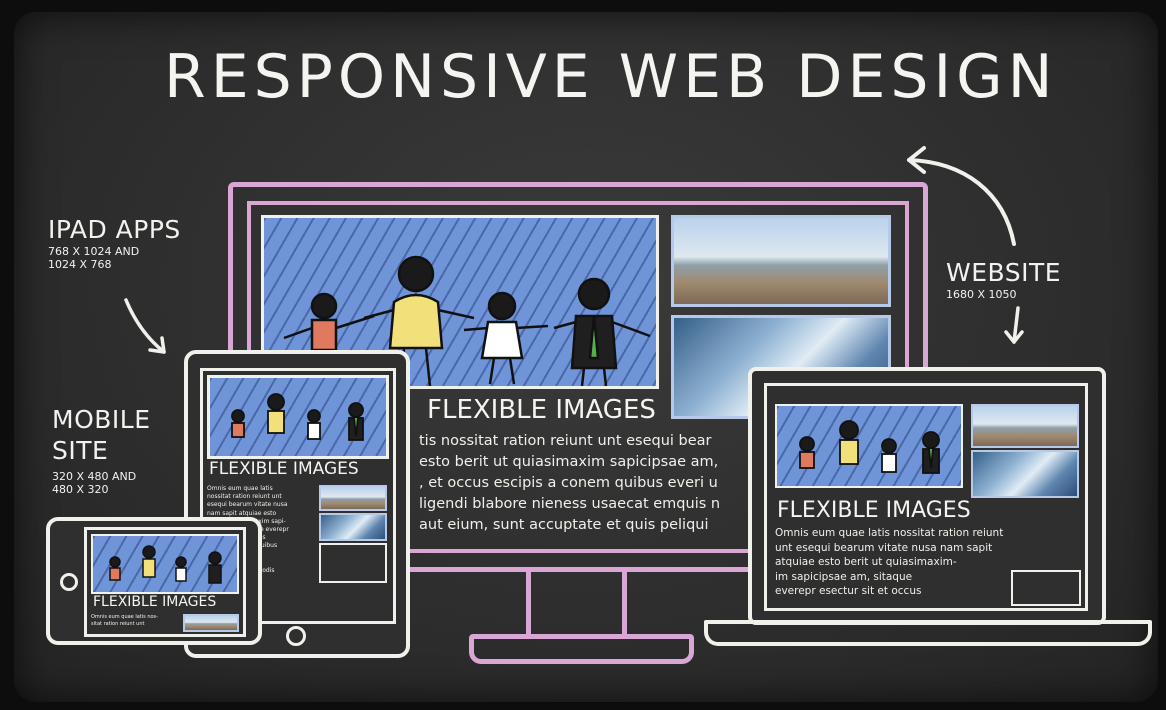 The image size is (1166, 710). I want to click on tablet-home-button-icon, so click(296, 636).